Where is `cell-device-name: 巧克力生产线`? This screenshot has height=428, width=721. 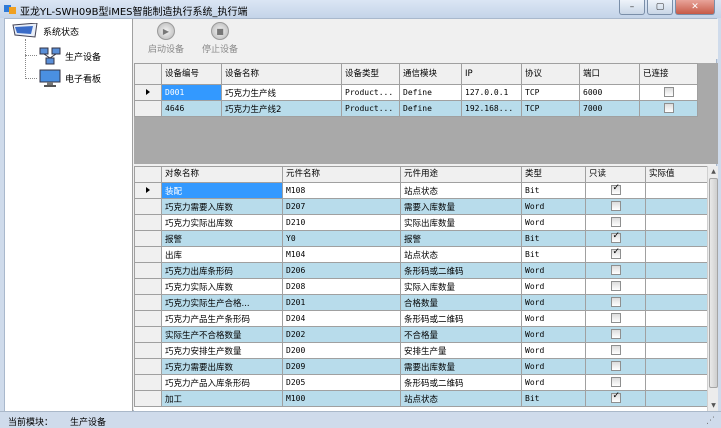 cell-device-name: 巧克力生产线 is located at coordinates (281, 92).